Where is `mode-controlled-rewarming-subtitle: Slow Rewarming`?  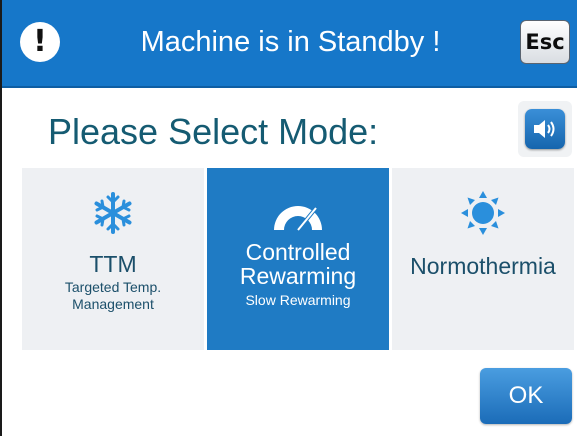 mode-controlled-rewarming-subtitle: Slow Rewarming is located at coordinates (298, 300).